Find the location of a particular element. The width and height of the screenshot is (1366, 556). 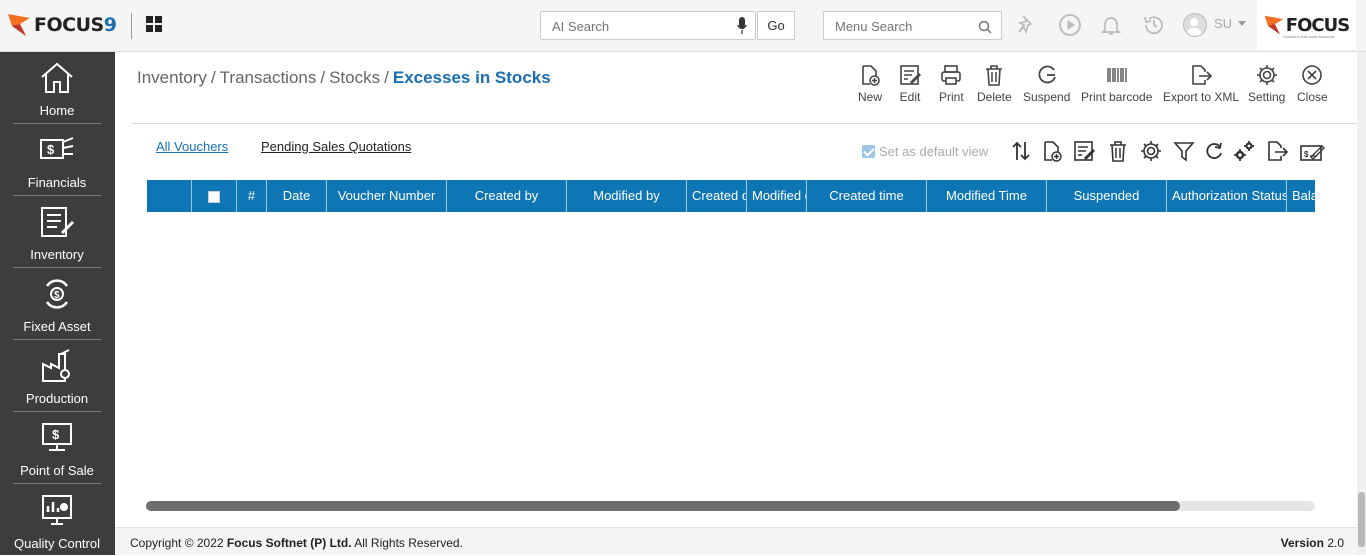

column-header-created-time: Created time is located at coordinates (867, 196).